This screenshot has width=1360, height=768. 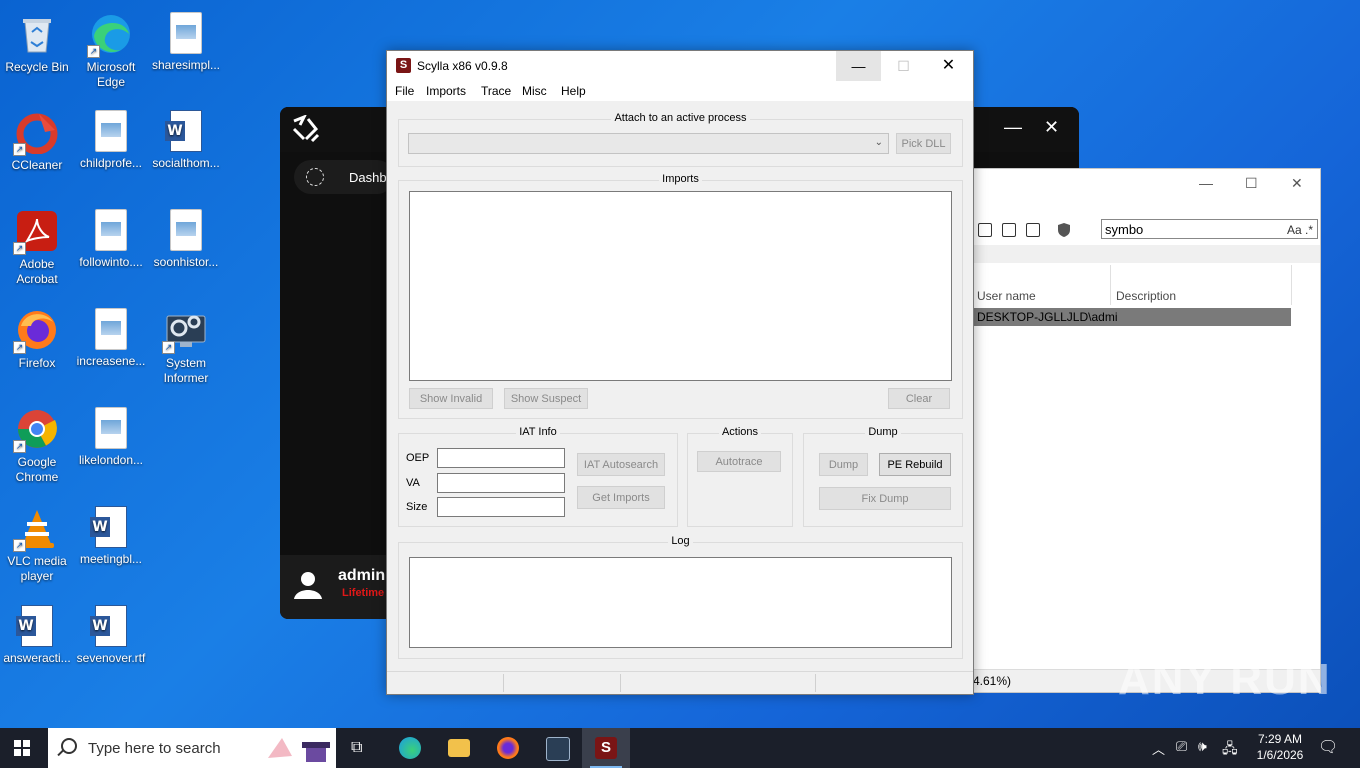 I want to click on desktop-icon-edge: ↗ Microsoft Edge, so click(x=111, y=49).